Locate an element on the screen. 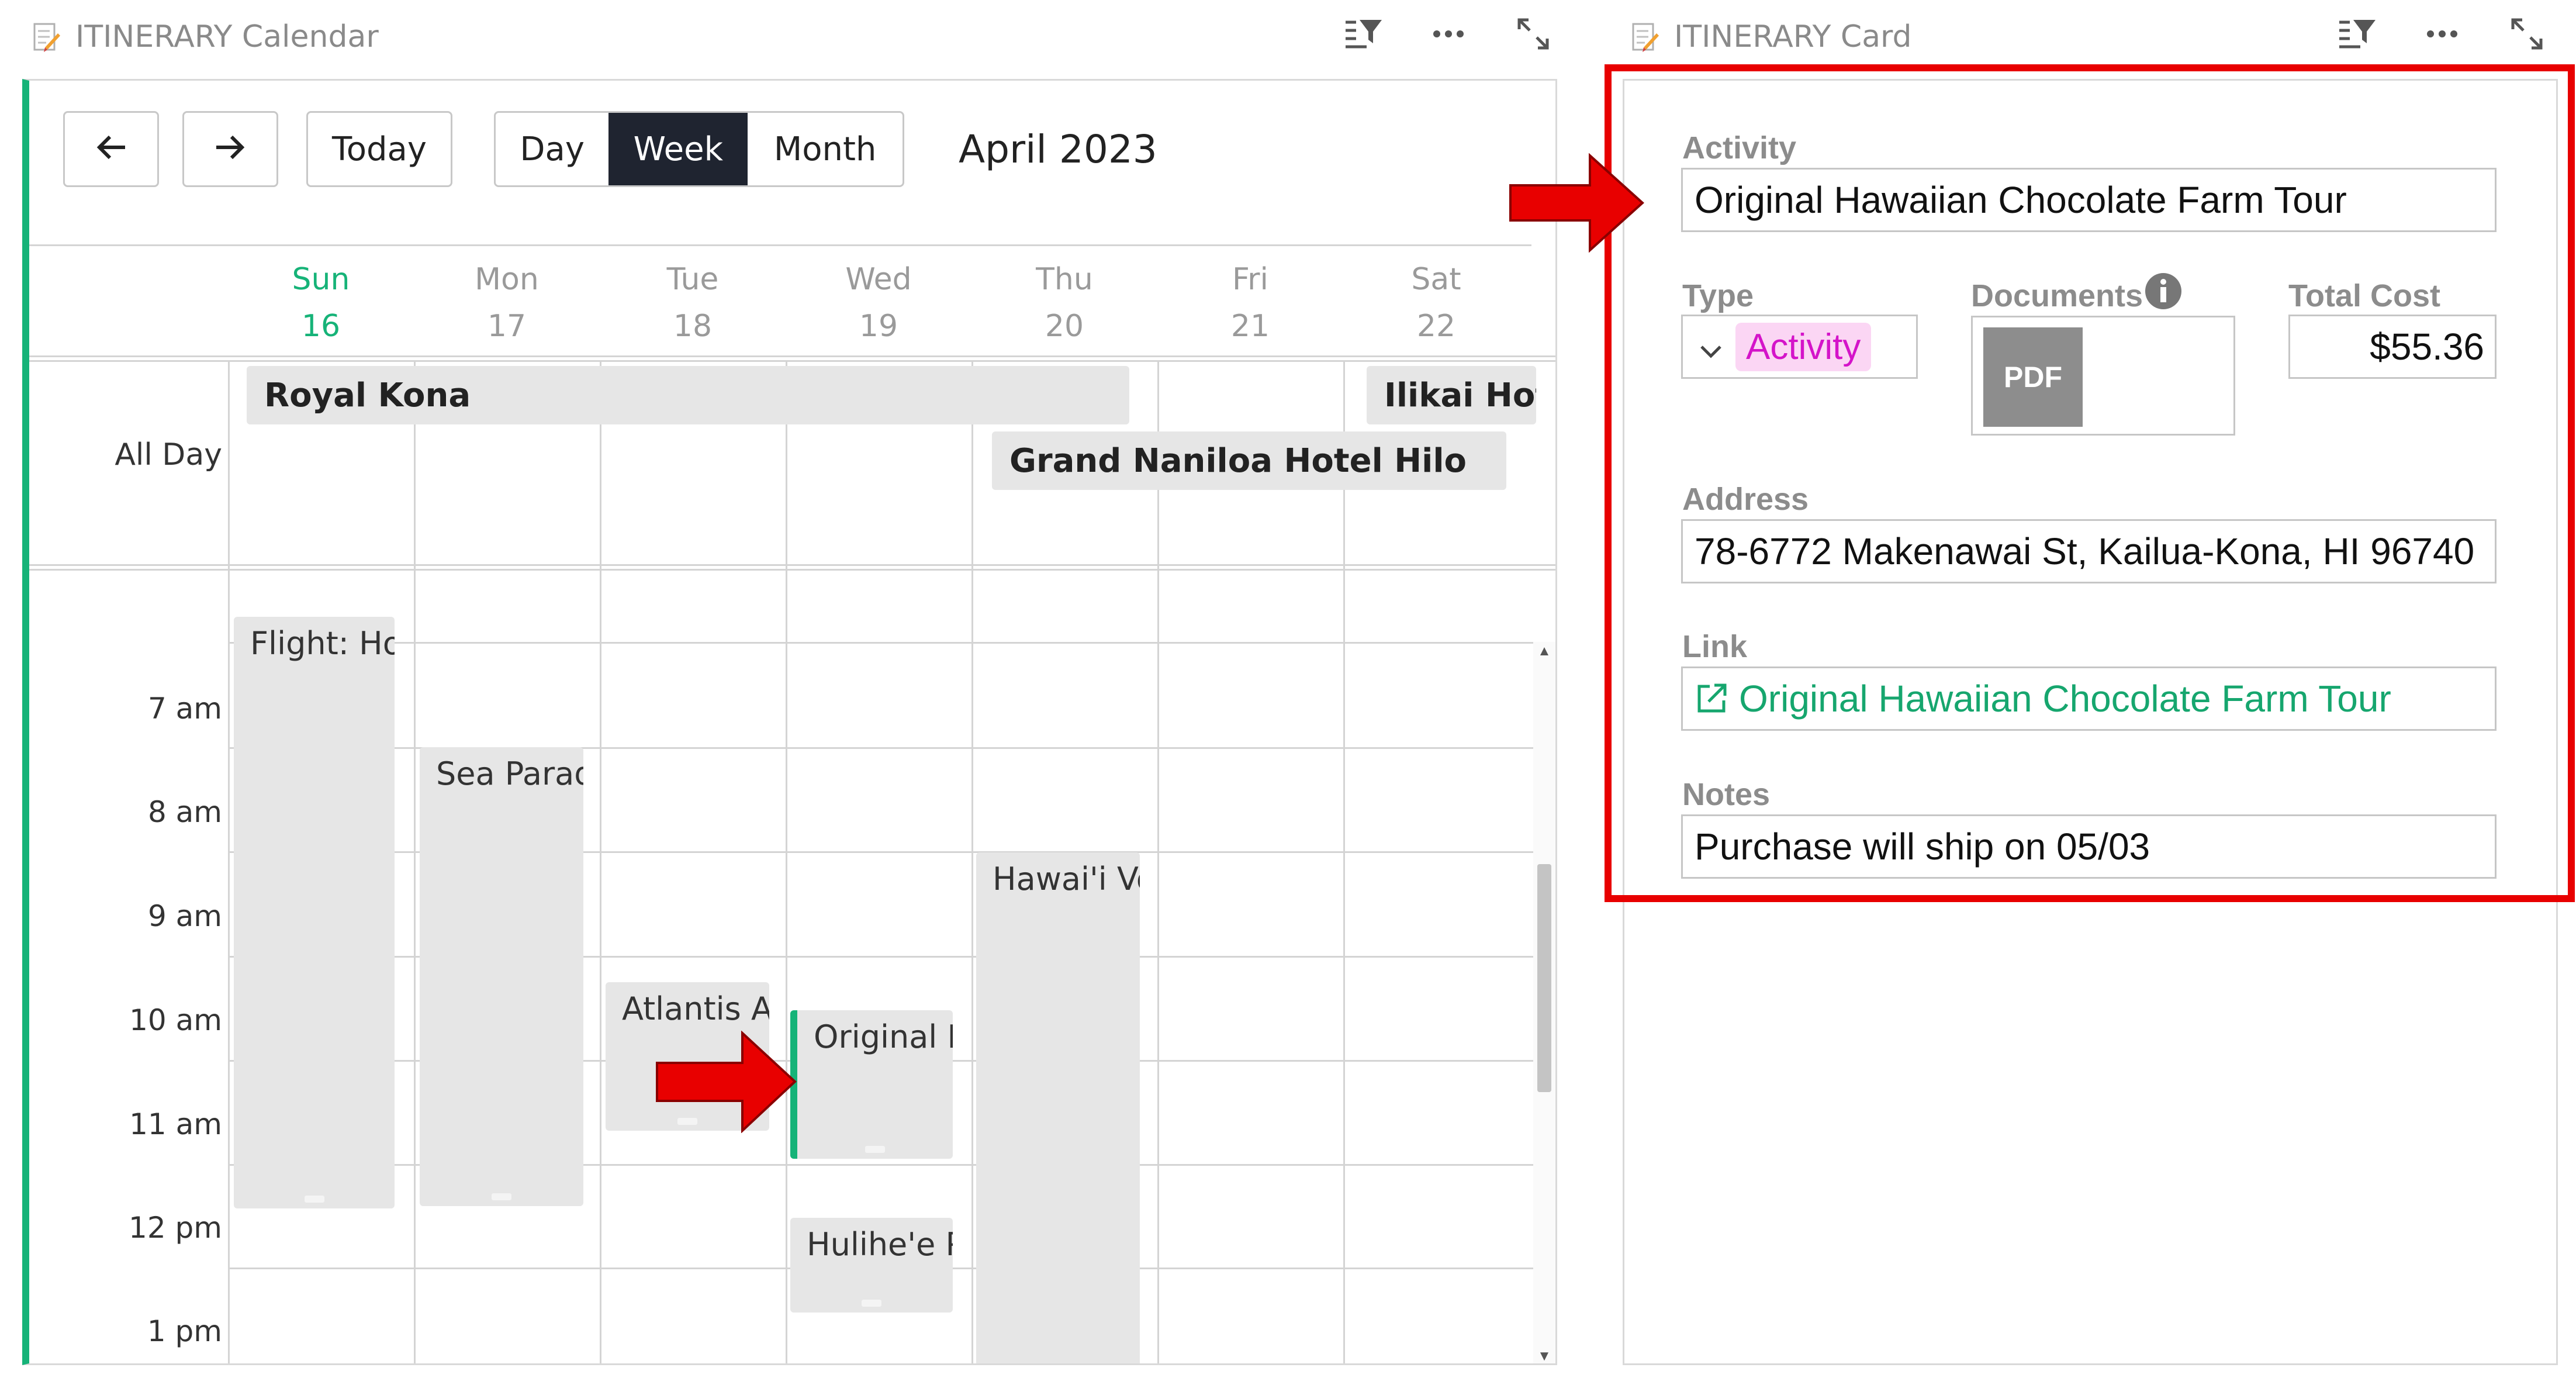  total-cost-label: Total Cost is located at coordinates (2364, 295).